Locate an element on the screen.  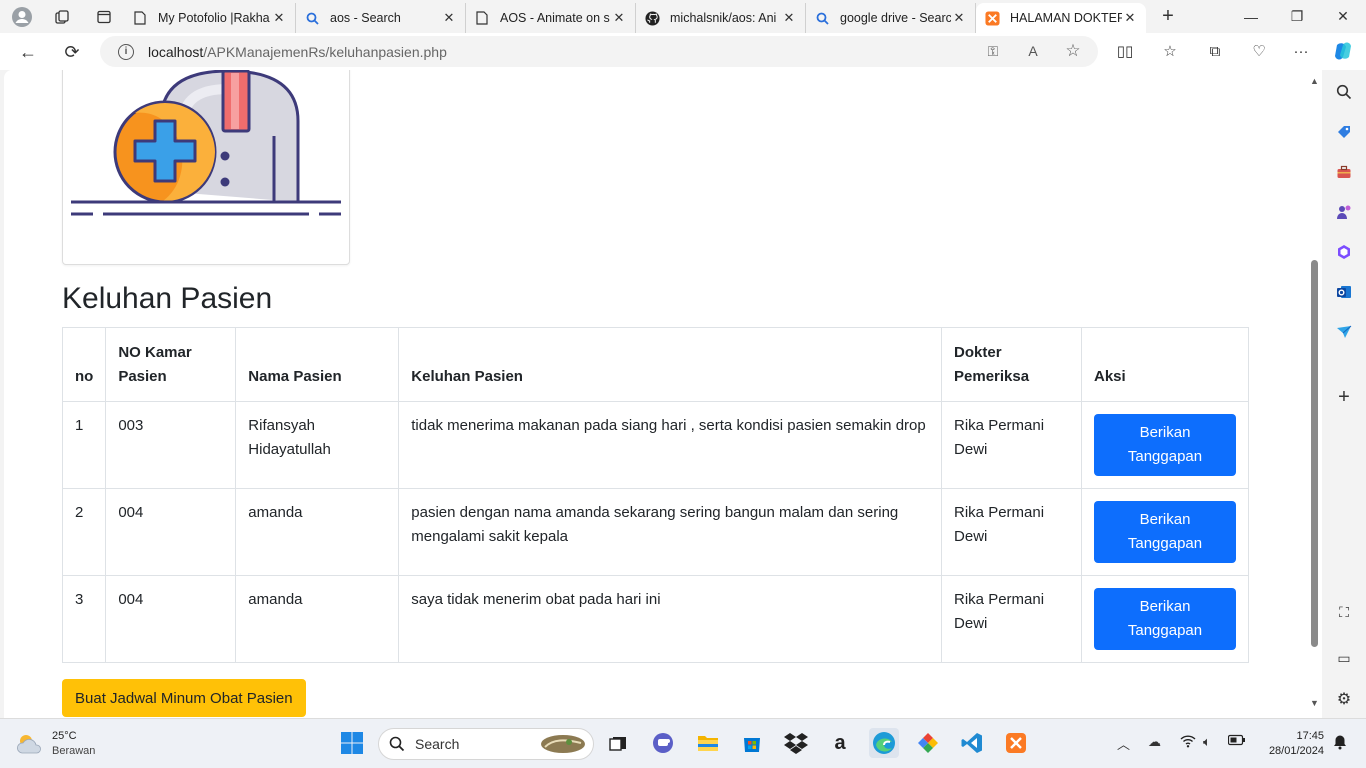
create-medication-schedule-button: Buat Jadwal Minum Obat Pasien is located at coordinates (184, 698).